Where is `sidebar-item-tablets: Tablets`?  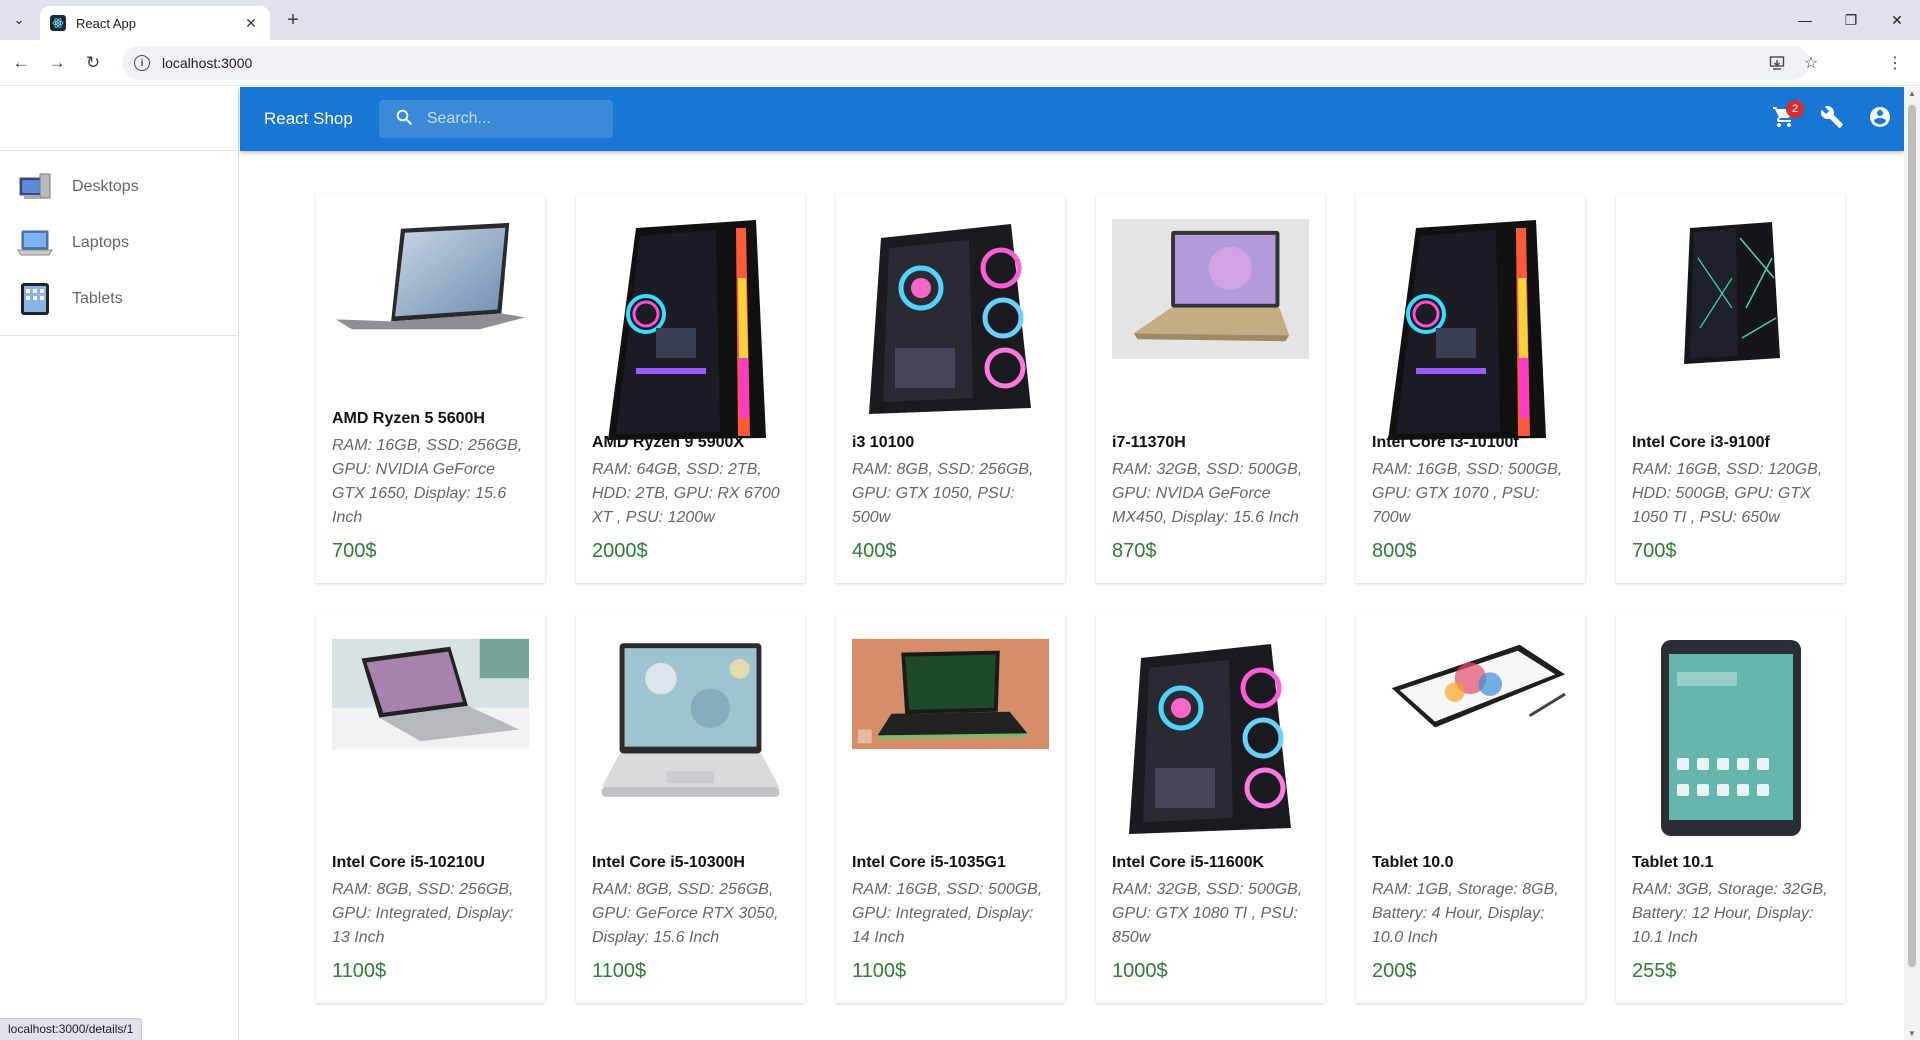 sidebar-item-tablets: Tablets is located at coordinates (119, 299).